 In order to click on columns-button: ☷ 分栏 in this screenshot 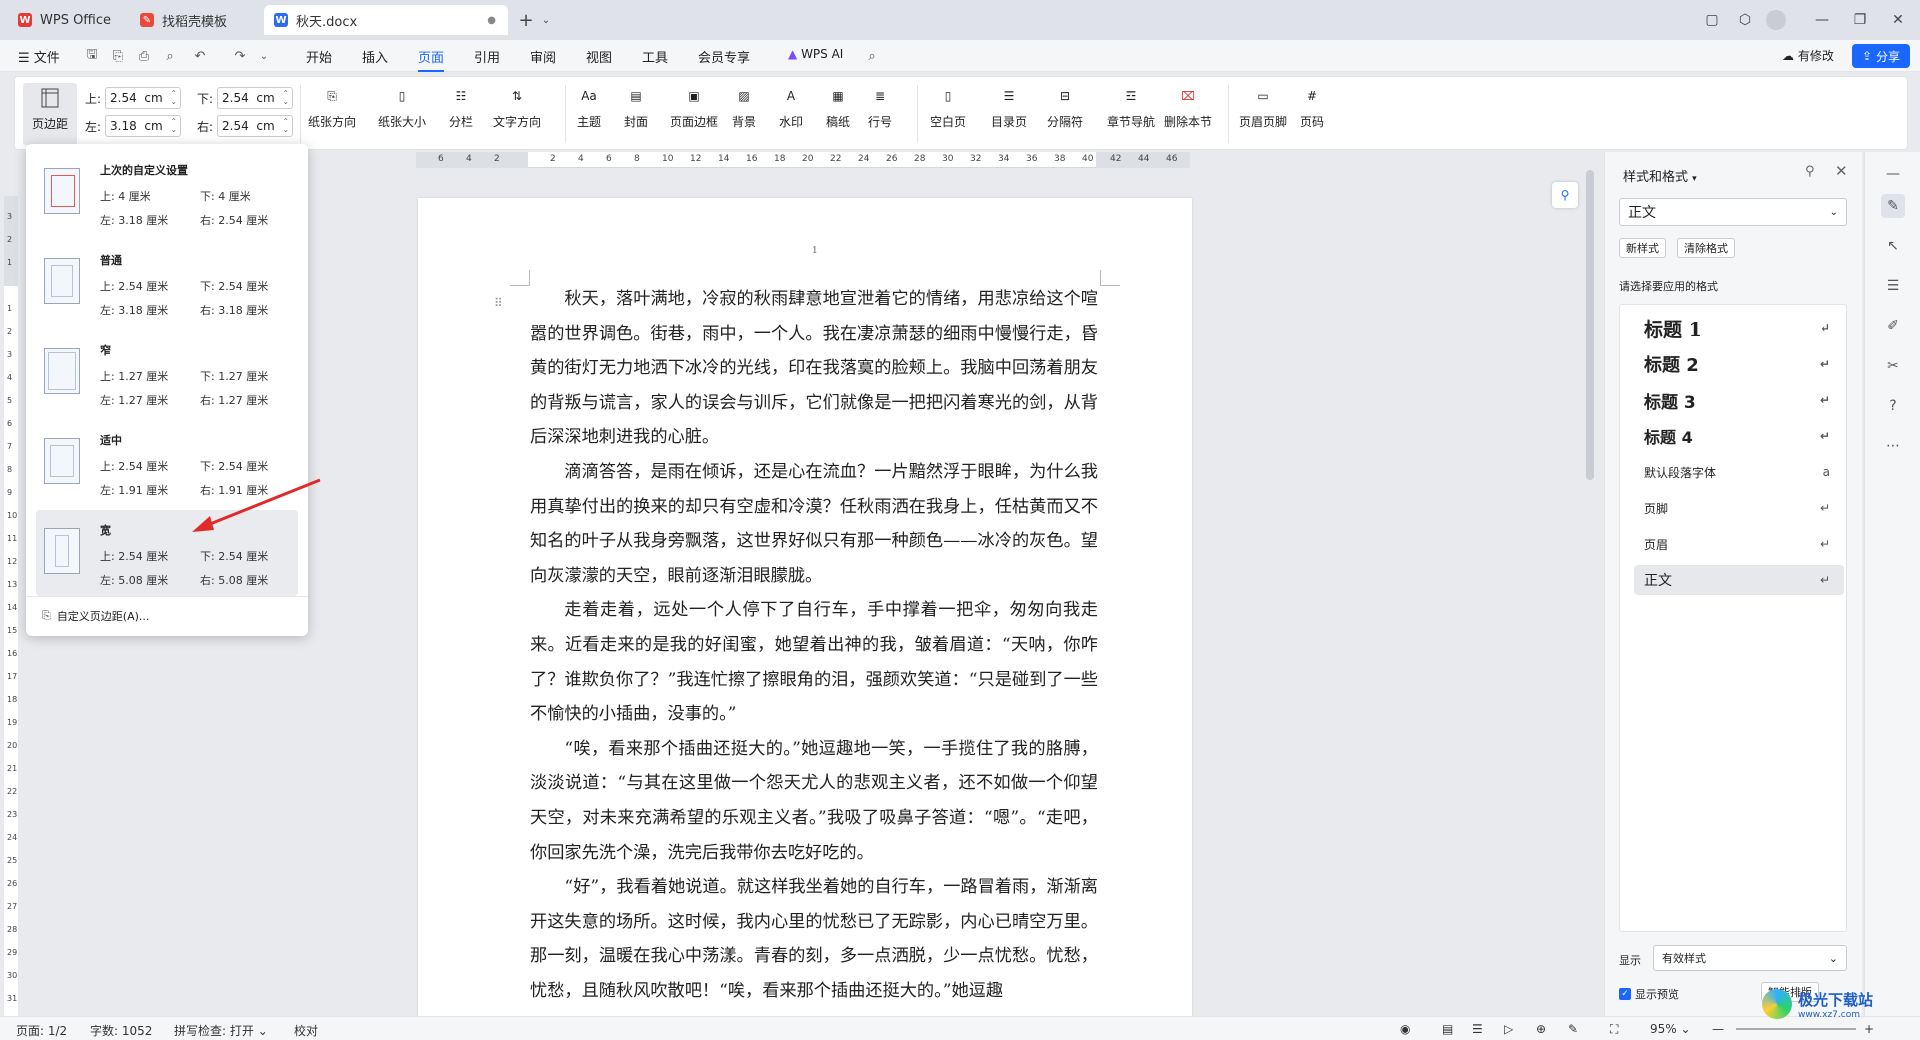, I will do `click(461, 106)`.